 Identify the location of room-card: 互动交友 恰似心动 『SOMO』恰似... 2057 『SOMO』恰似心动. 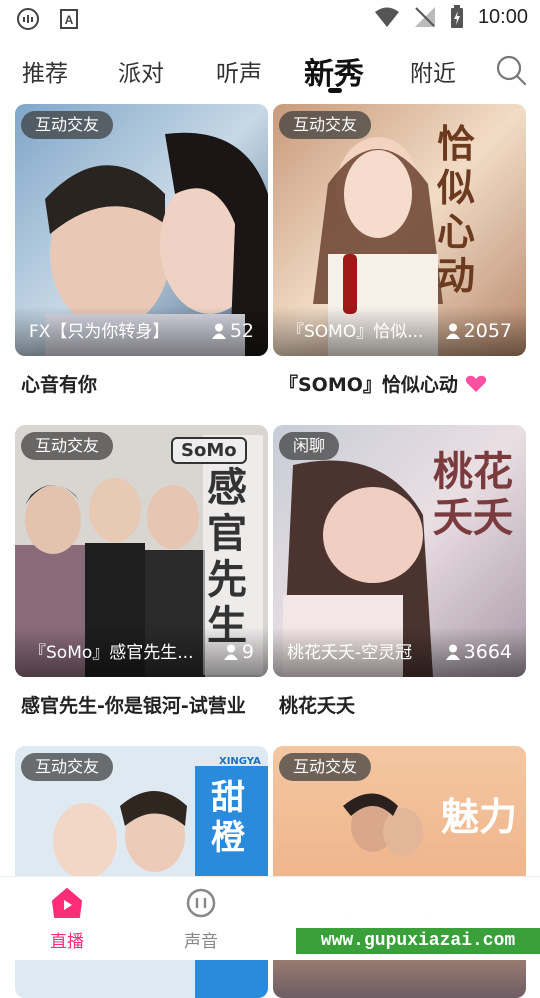
(399, 250).